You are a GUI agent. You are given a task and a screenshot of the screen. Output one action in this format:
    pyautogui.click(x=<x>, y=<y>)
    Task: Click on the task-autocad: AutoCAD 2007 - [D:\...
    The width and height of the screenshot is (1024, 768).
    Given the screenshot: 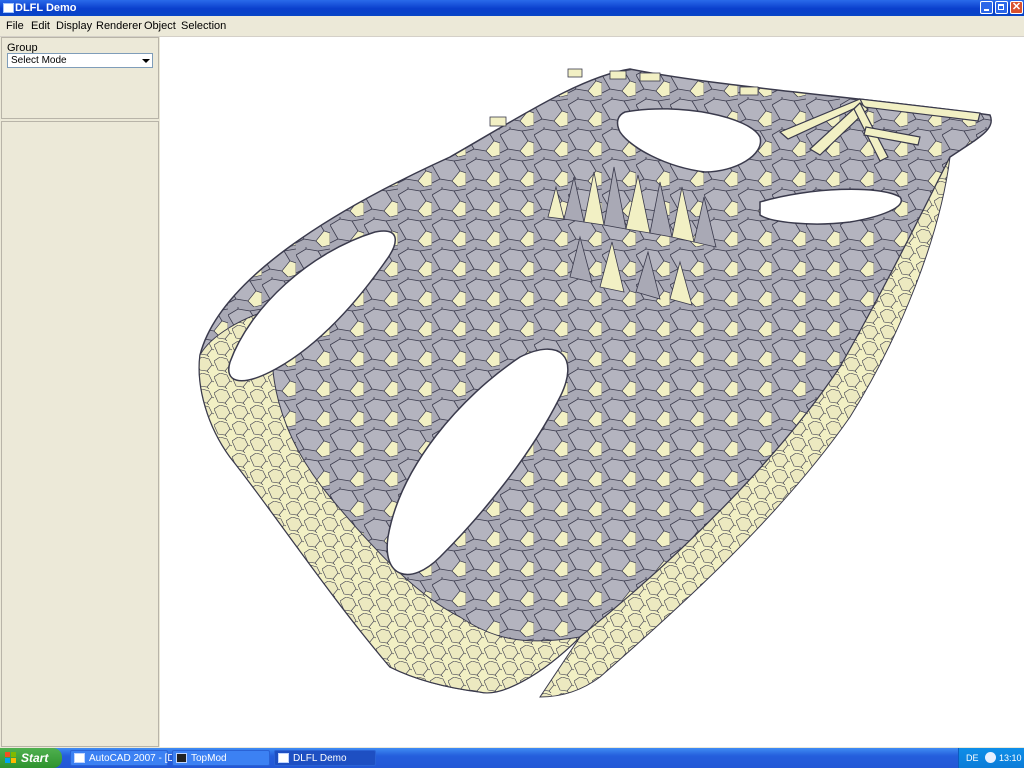 What is the action you would take?
    pyautogui.click(x=129, y=758)
    